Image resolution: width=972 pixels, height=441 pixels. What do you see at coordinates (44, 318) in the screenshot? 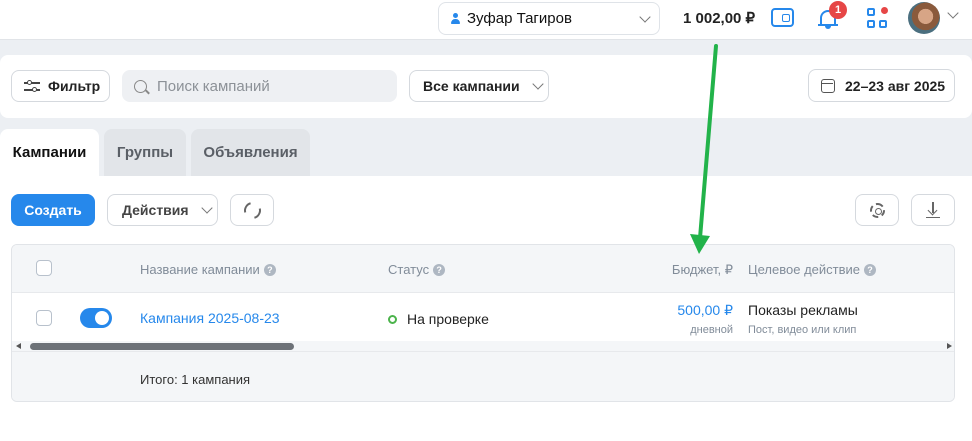
I see `row-checkbox` at bounding box center [44, 318].